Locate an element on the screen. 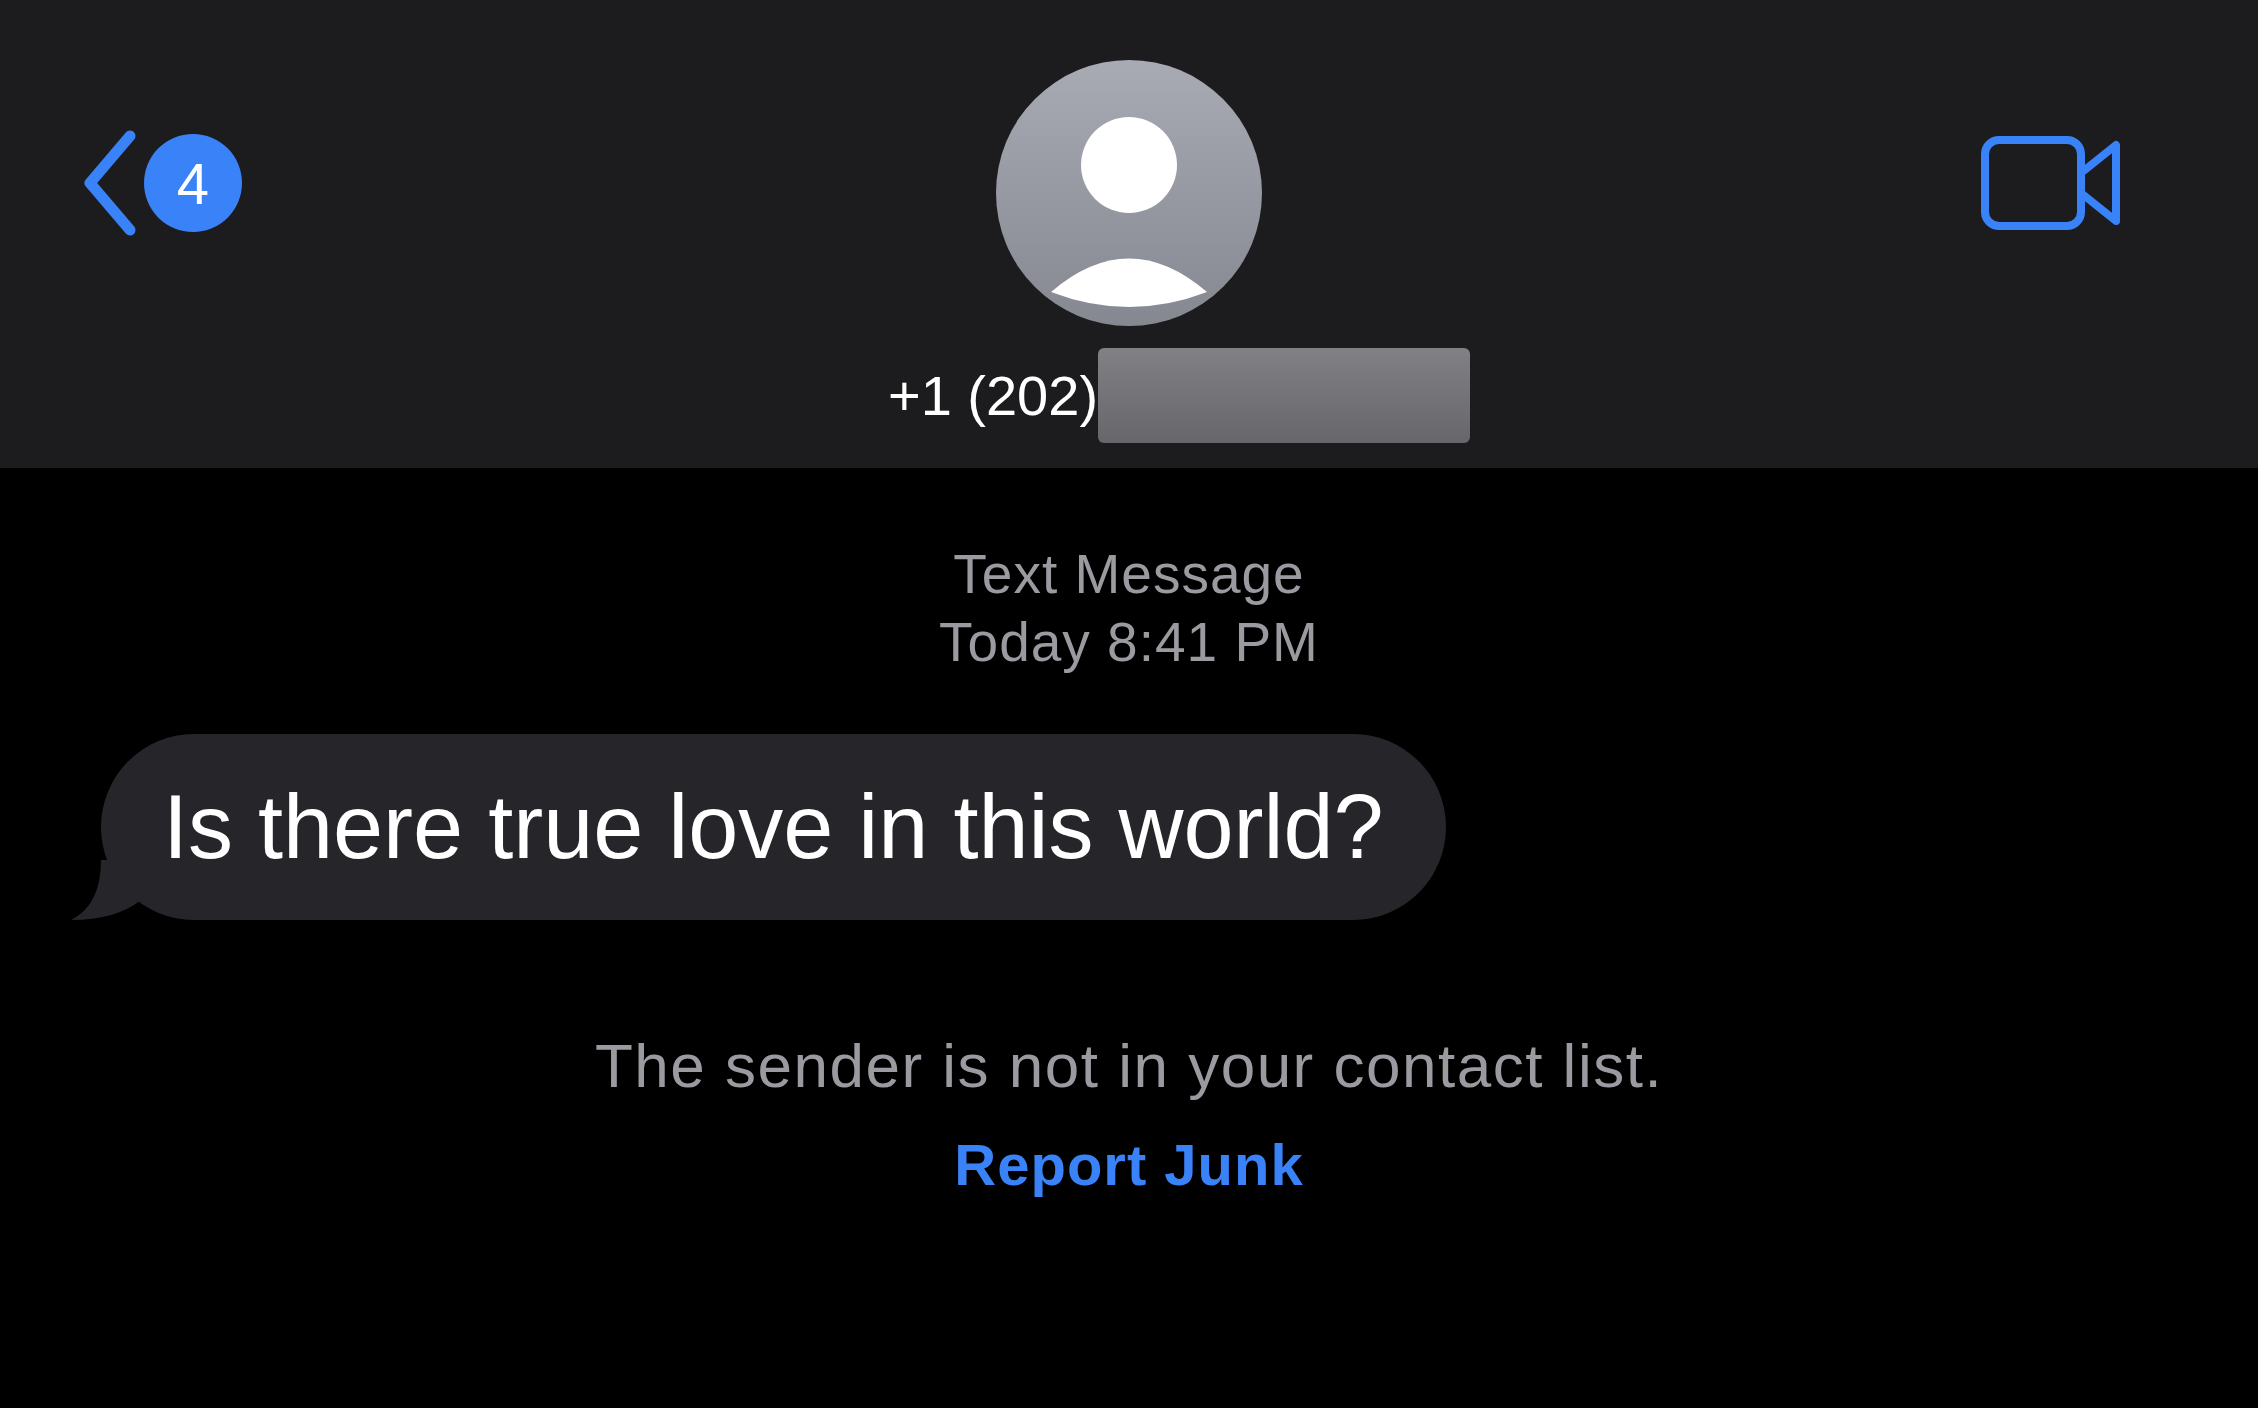 This screenshot has height=1408, width=2258. unknown-sender-notice: The sender is not in your contact list. is located at coordinates (1129, 1065).